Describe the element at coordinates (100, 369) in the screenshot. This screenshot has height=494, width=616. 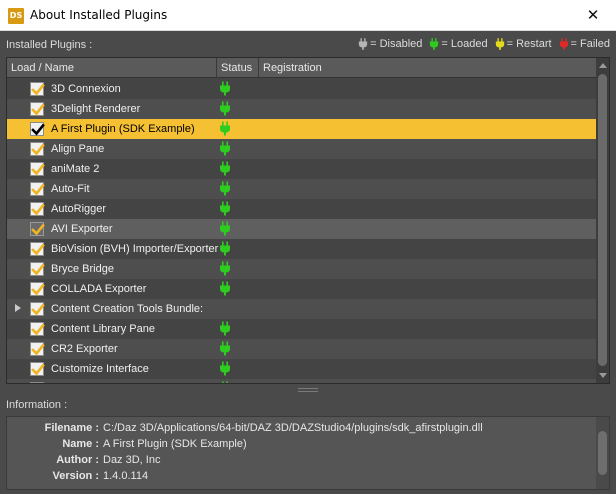
I see `plugin-name: Customize Interface` at that location.